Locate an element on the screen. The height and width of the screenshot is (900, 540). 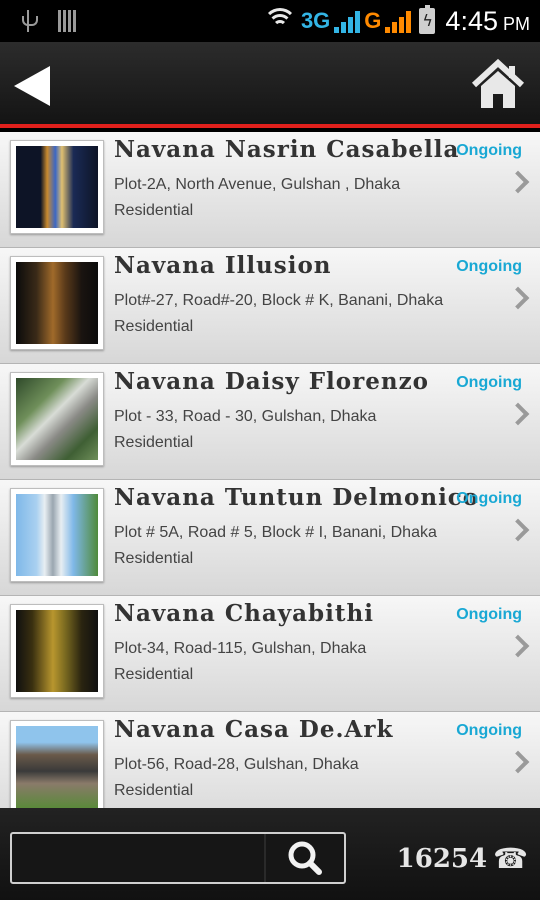
project-address: Plot-2A, North Avenue, Gulshan , Dhaka is located at coordinates (257, 184).